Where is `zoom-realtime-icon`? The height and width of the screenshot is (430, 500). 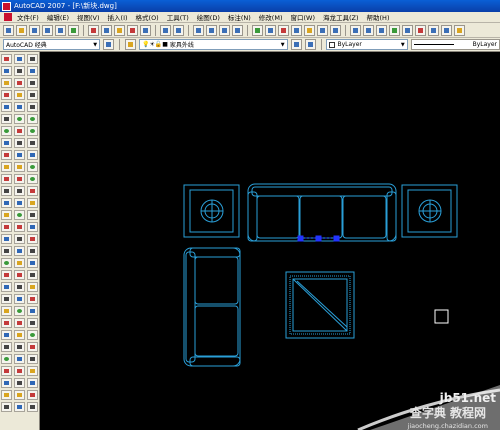
zoom-realtime-icon is located at coordinates (211, 30).